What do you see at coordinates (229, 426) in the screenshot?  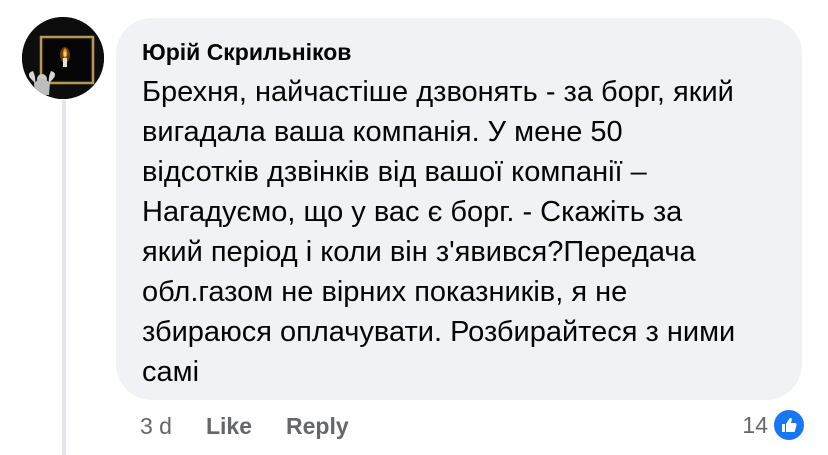 I see `like-button: Like` at bounding box center [229, 426].